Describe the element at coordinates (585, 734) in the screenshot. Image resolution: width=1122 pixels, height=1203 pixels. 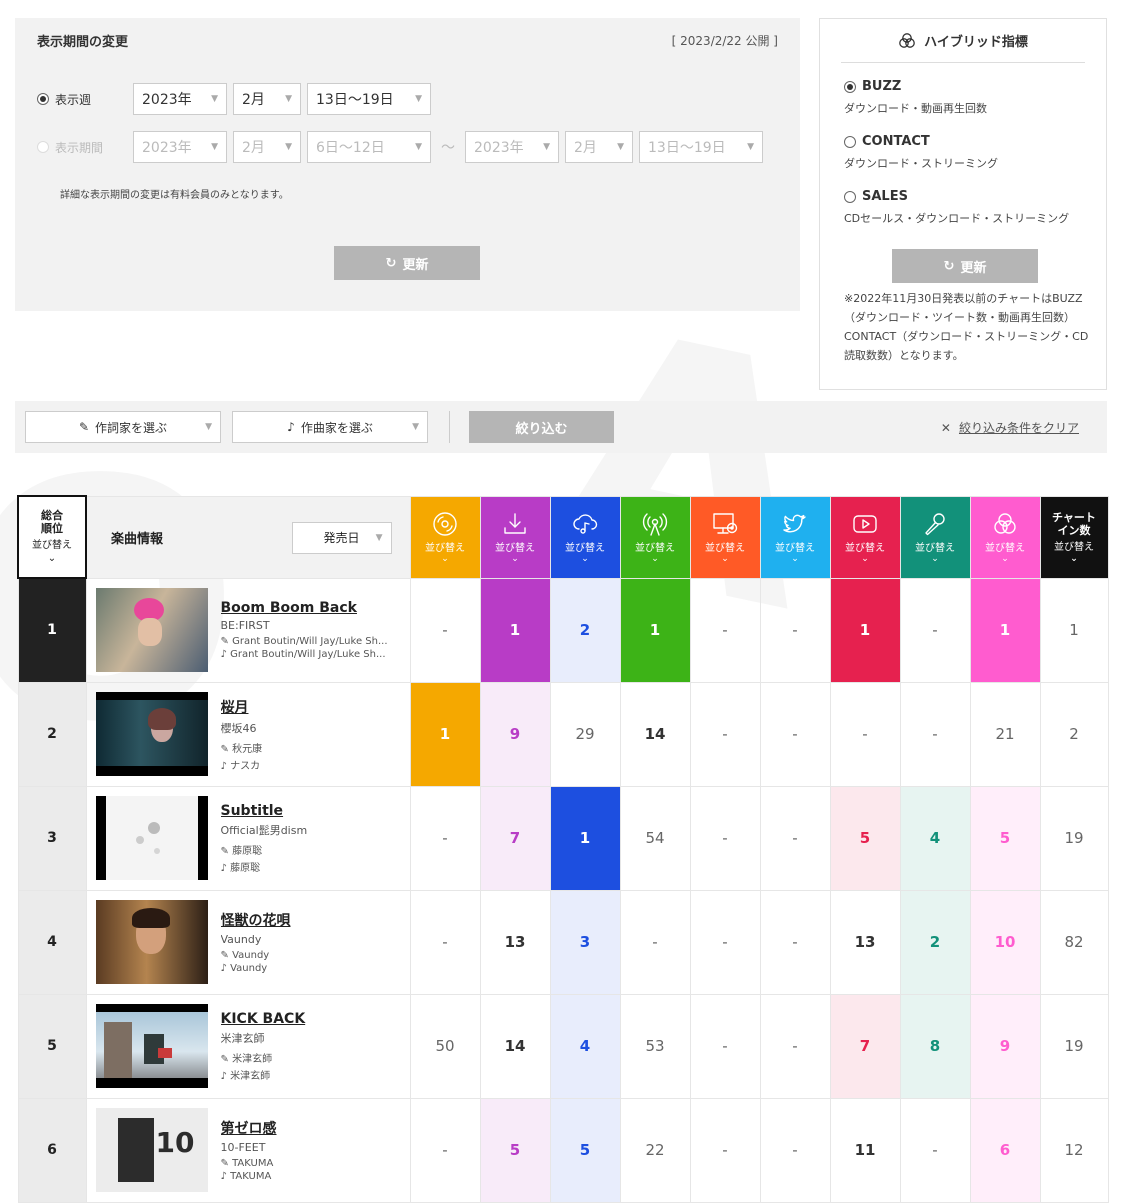
I see `metric-cell-streaming: 29` at that location.